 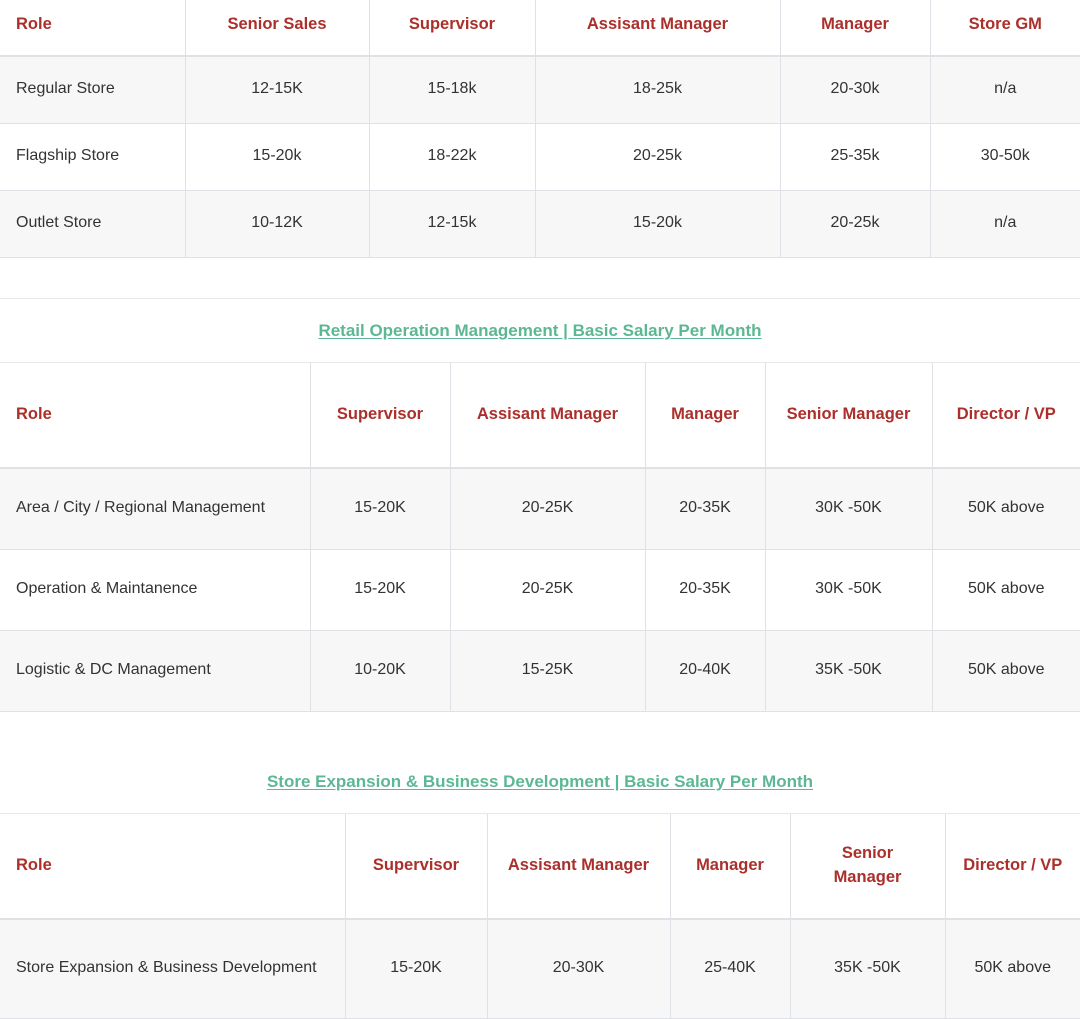 I want to click on cell-assisant-manager: 20-25k, so click(x=658, y=157).